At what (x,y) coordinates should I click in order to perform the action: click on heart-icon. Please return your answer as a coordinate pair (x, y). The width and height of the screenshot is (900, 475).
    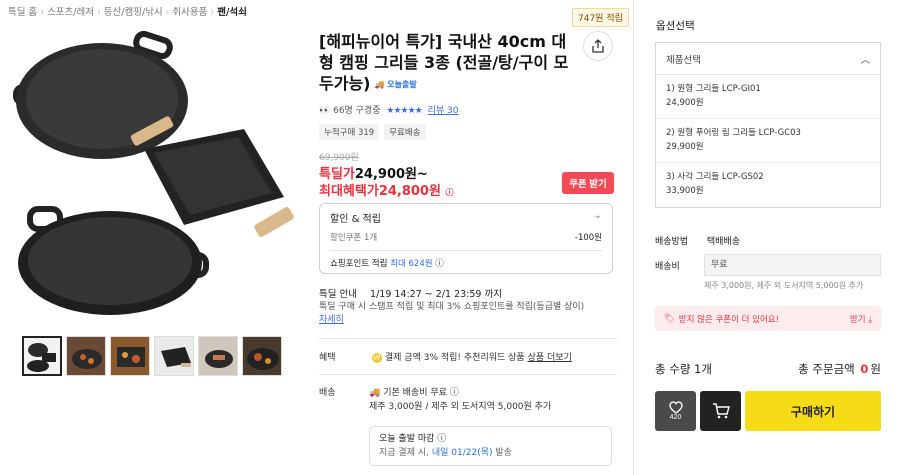
    Looking at the image, I should click on (675, 407).